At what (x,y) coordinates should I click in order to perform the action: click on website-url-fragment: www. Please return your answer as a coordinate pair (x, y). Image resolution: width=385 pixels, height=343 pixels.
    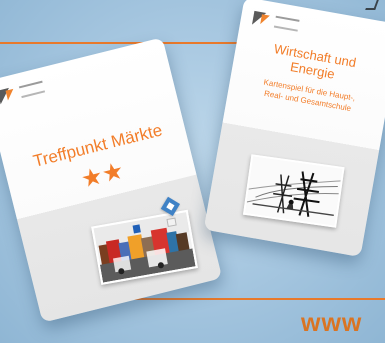
    Looking at the image, I should click on (332, 323).